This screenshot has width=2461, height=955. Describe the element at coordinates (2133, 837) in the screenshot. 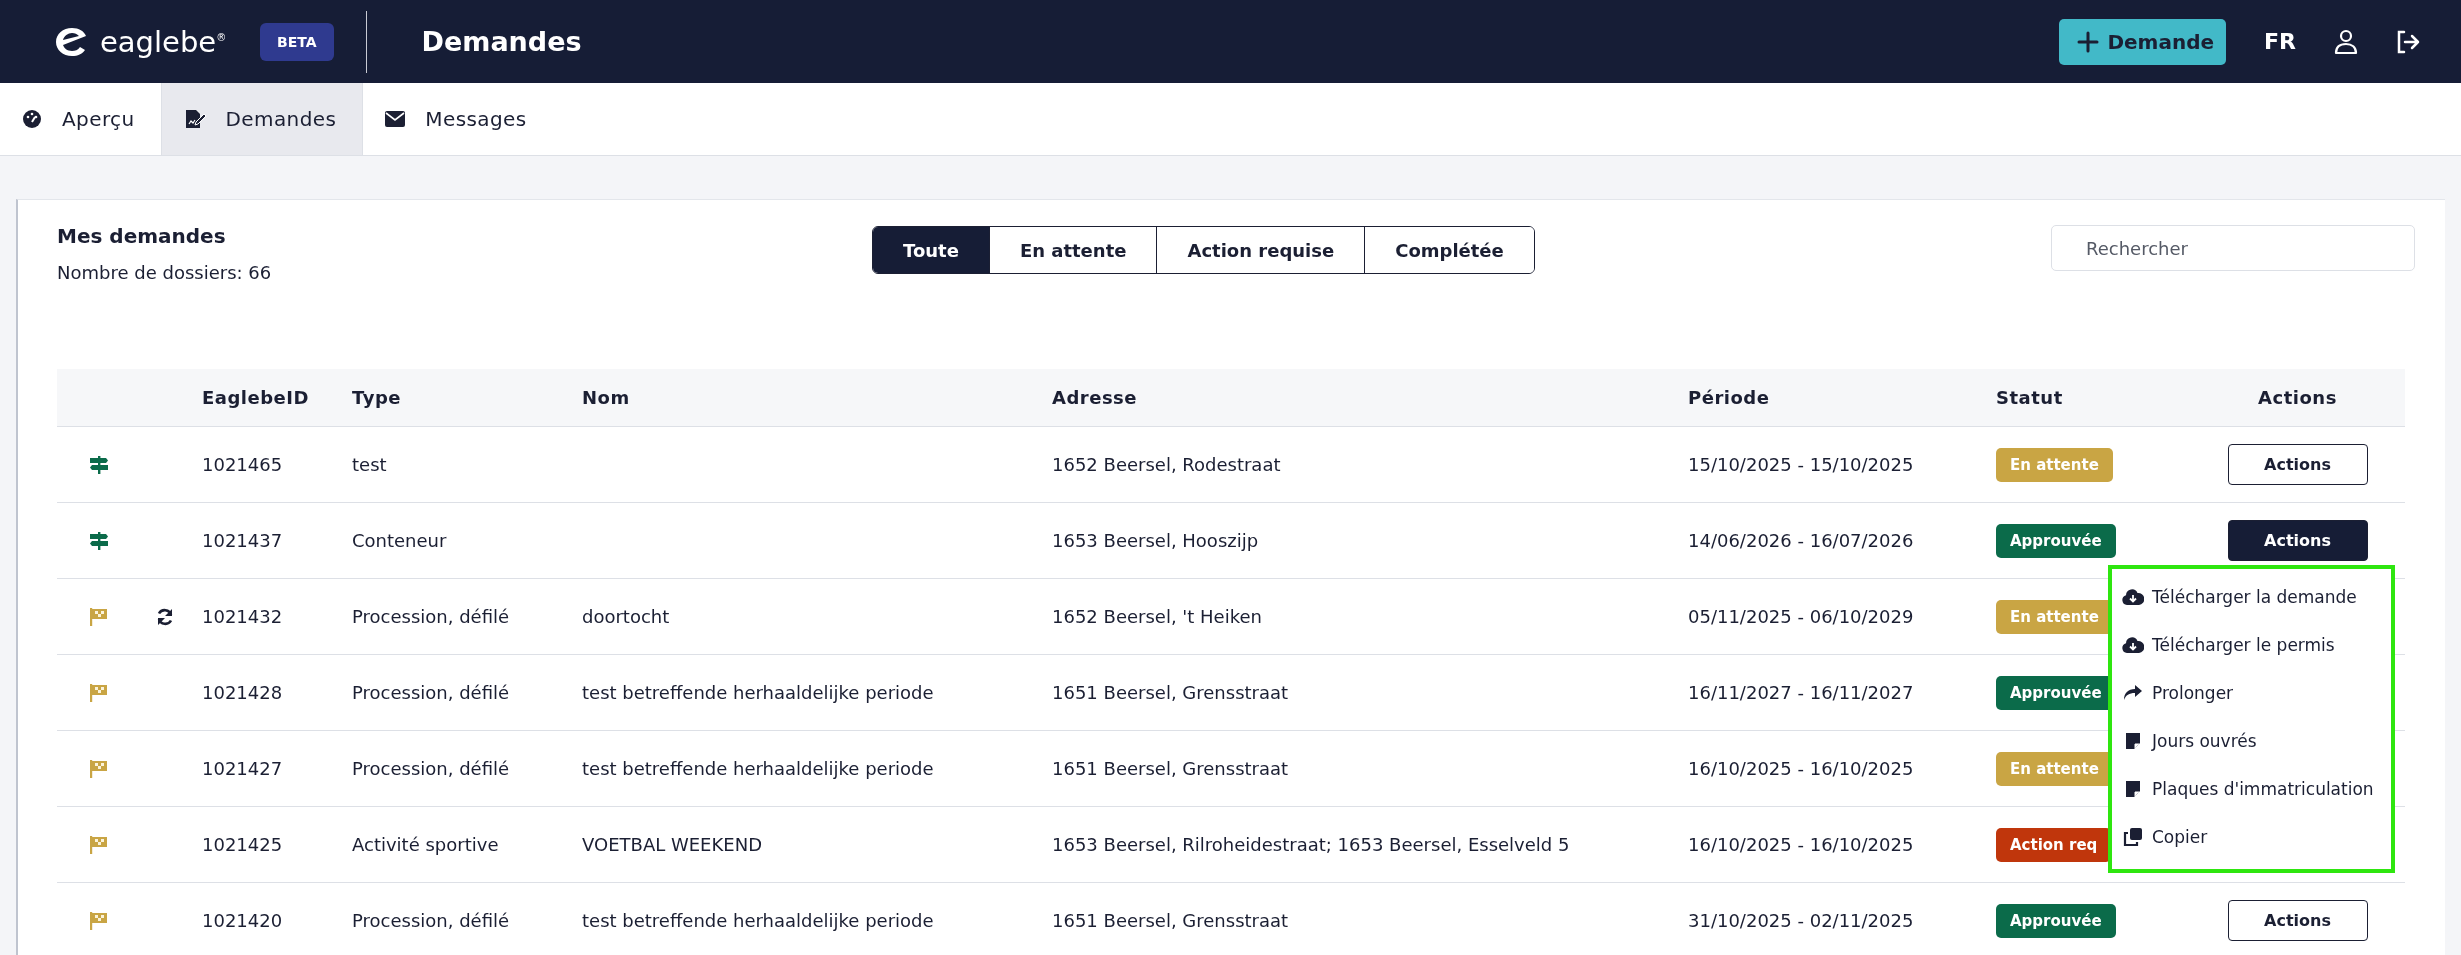

I see `copy-icon` at that location.